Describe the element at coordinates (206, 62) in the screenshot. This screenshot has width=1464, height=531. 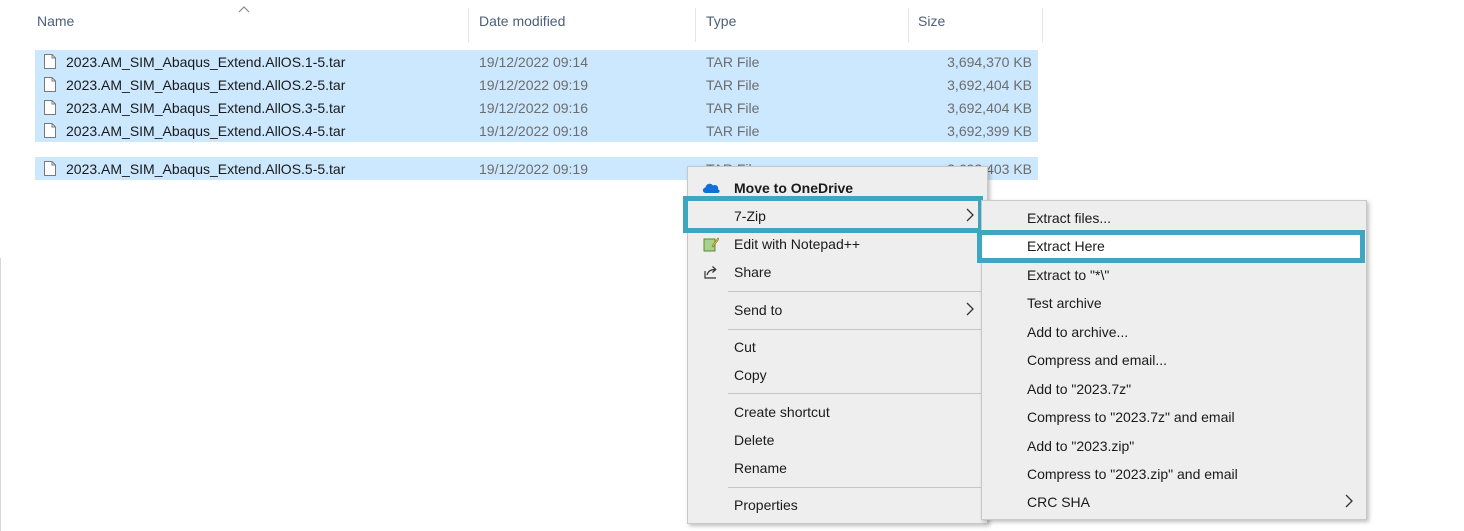
I see `file-name: 2023.AM_SIM_Abaqus_Extend.AllOS.1-5.tar` at that location.